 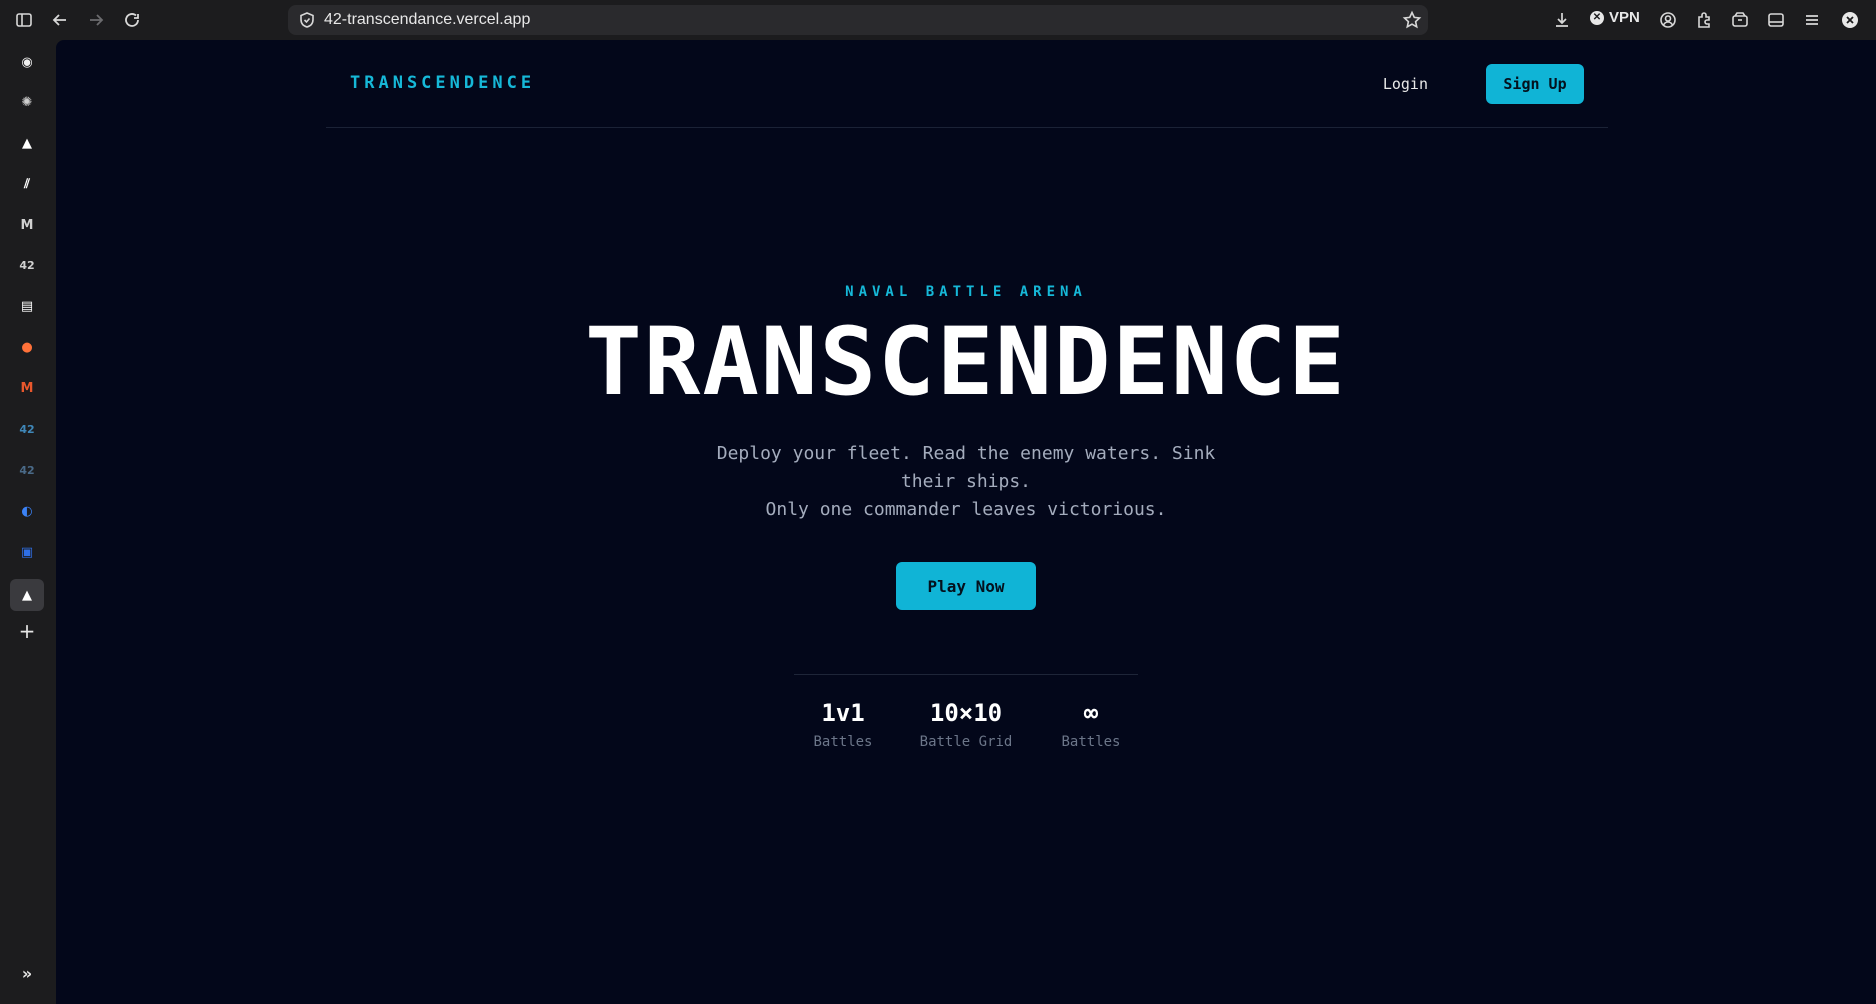 What do you see at coordinates (27, 143) in the screenshot?
I see `vercel-icon: ▲` at bounding box center [27, 143].